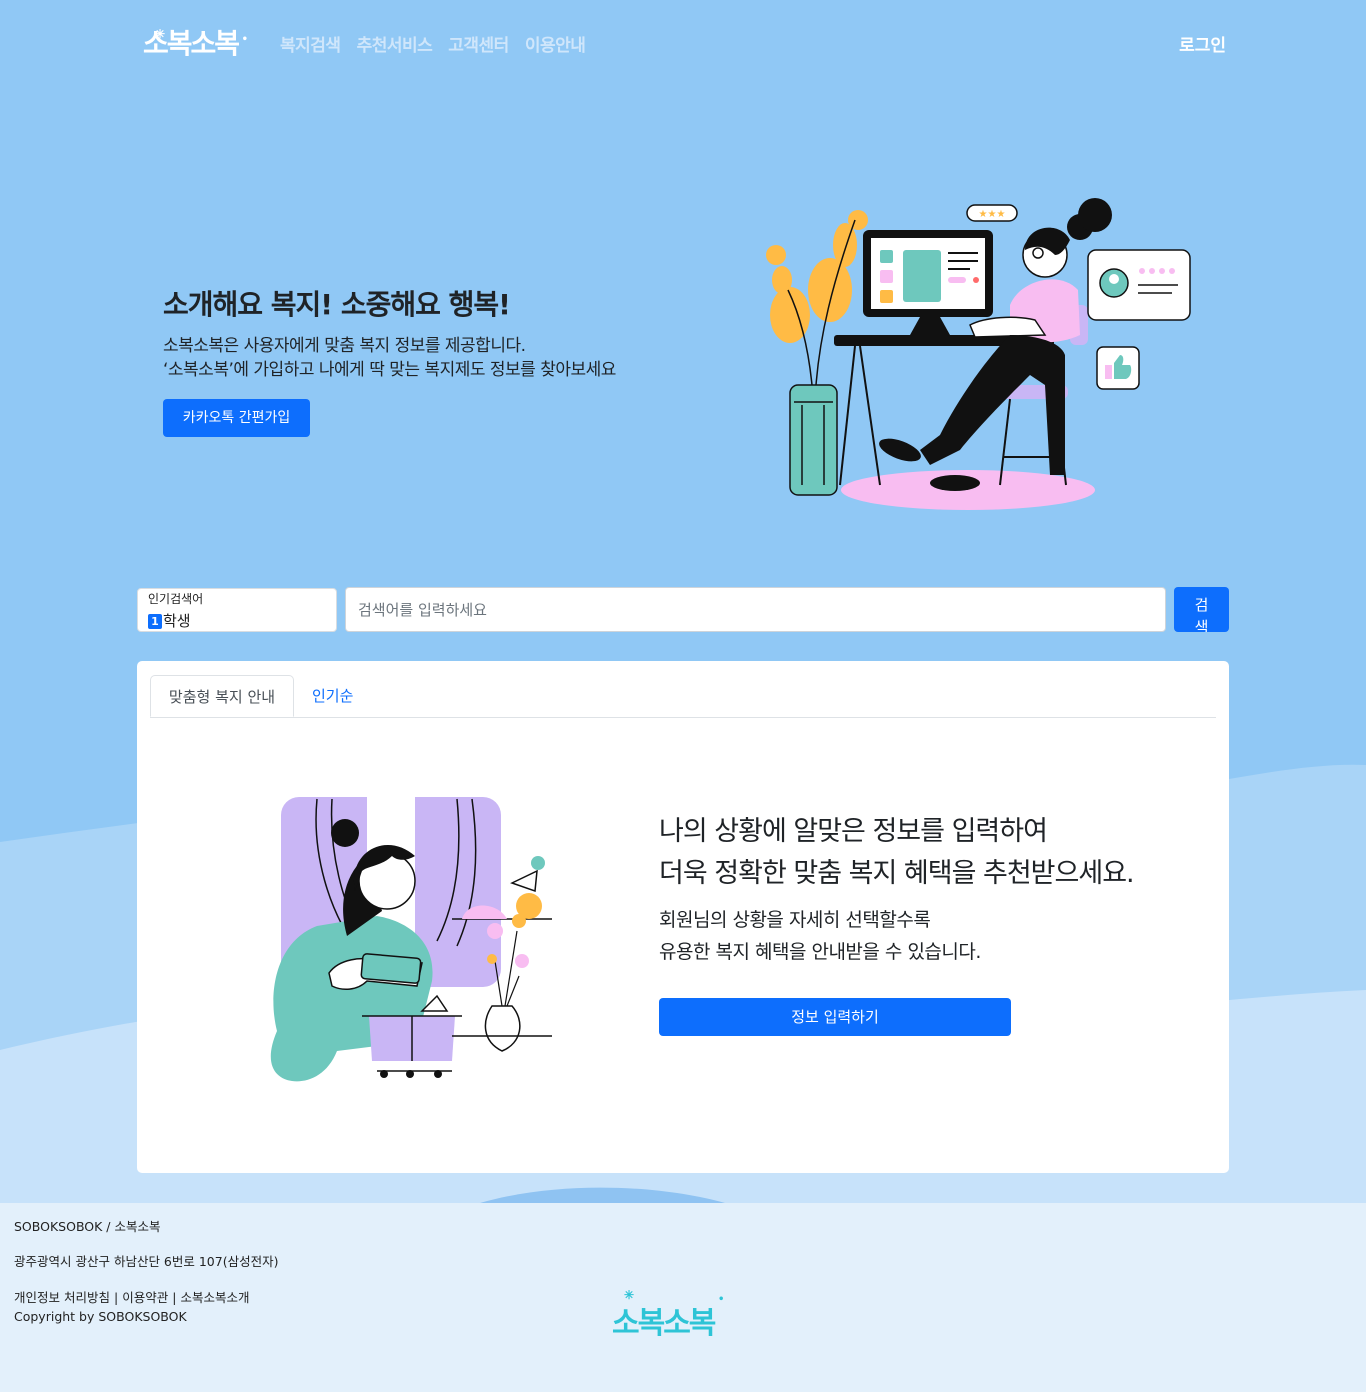 This screenshot has width=1366, height=1392. What do you see at coordinates (332, 696) in the screenshot?
I see `tab-popular: 인기순` at bounding box center [332, 696].